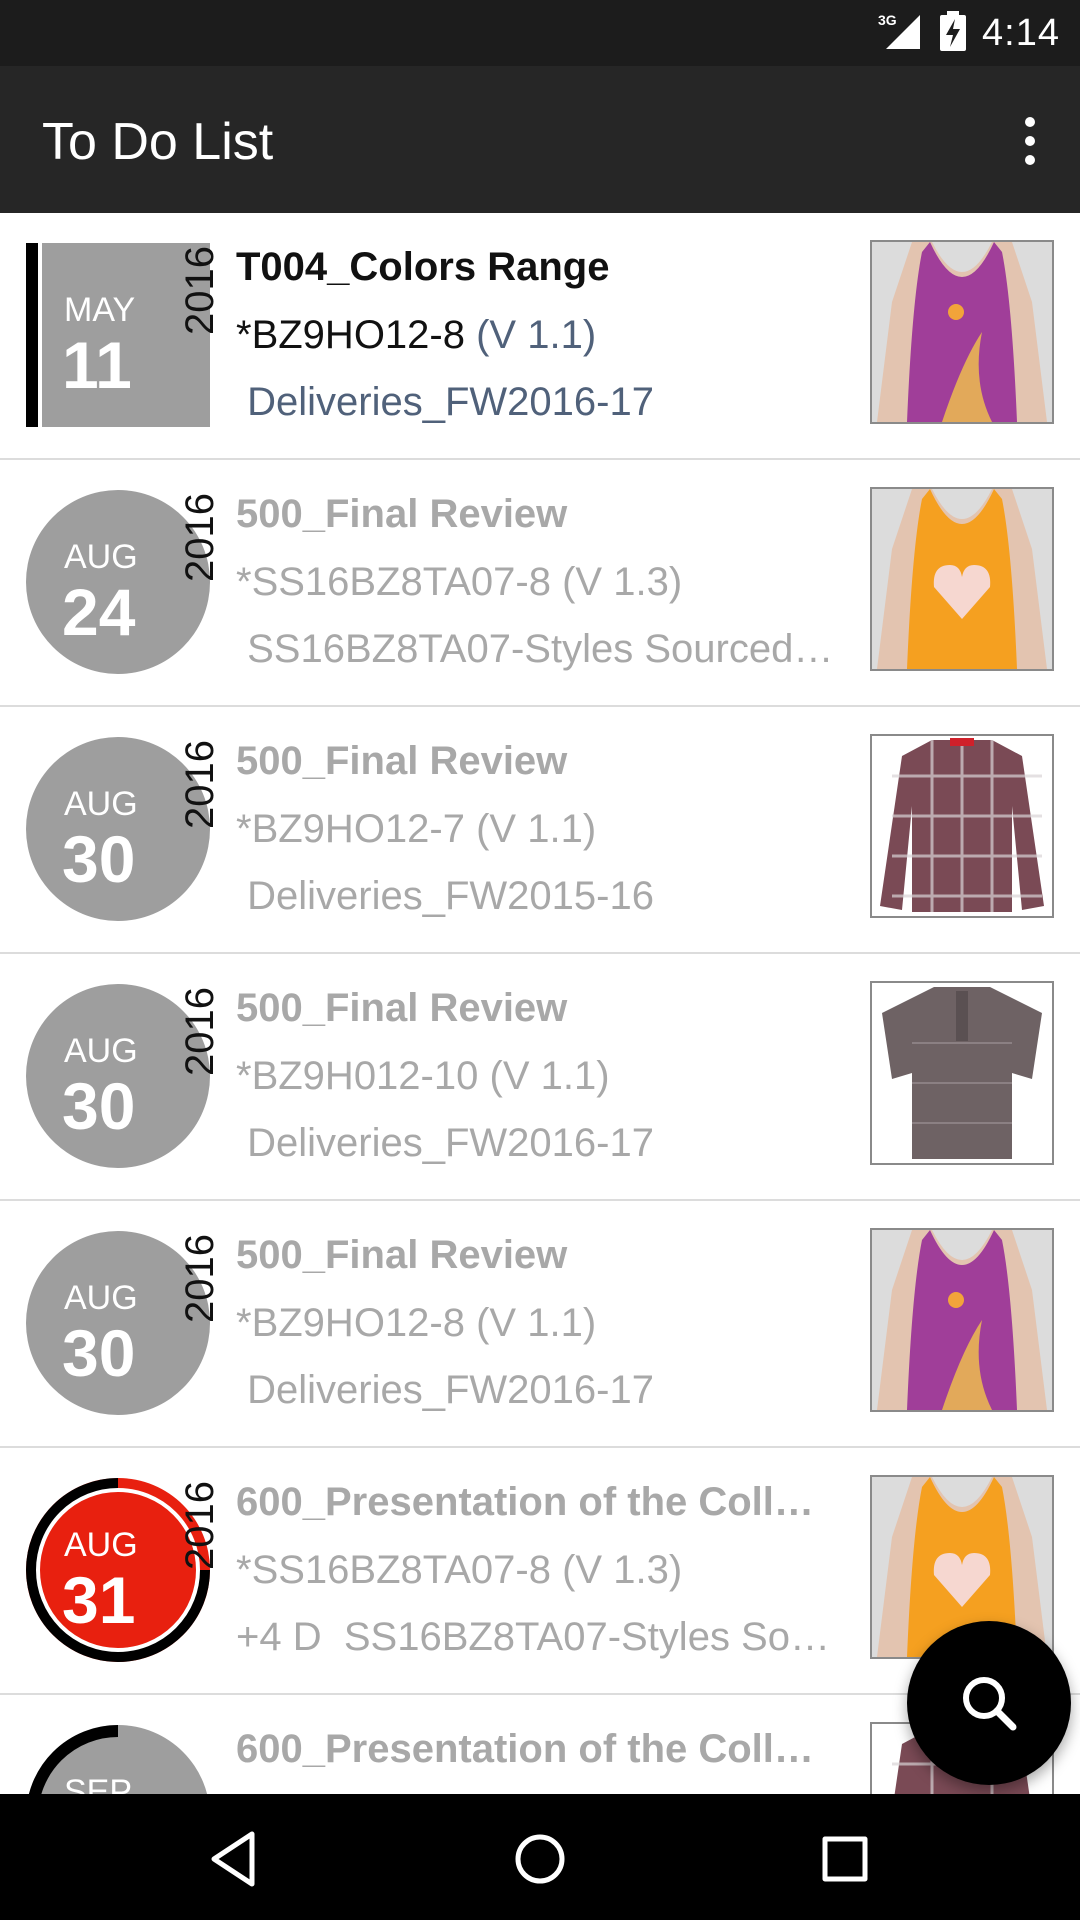  What do you see at coordinates (450, 896) in the screenshot?
I see `item-subtitle-text: Deliveries_FW2015-16` at bounding box center [450, 896].